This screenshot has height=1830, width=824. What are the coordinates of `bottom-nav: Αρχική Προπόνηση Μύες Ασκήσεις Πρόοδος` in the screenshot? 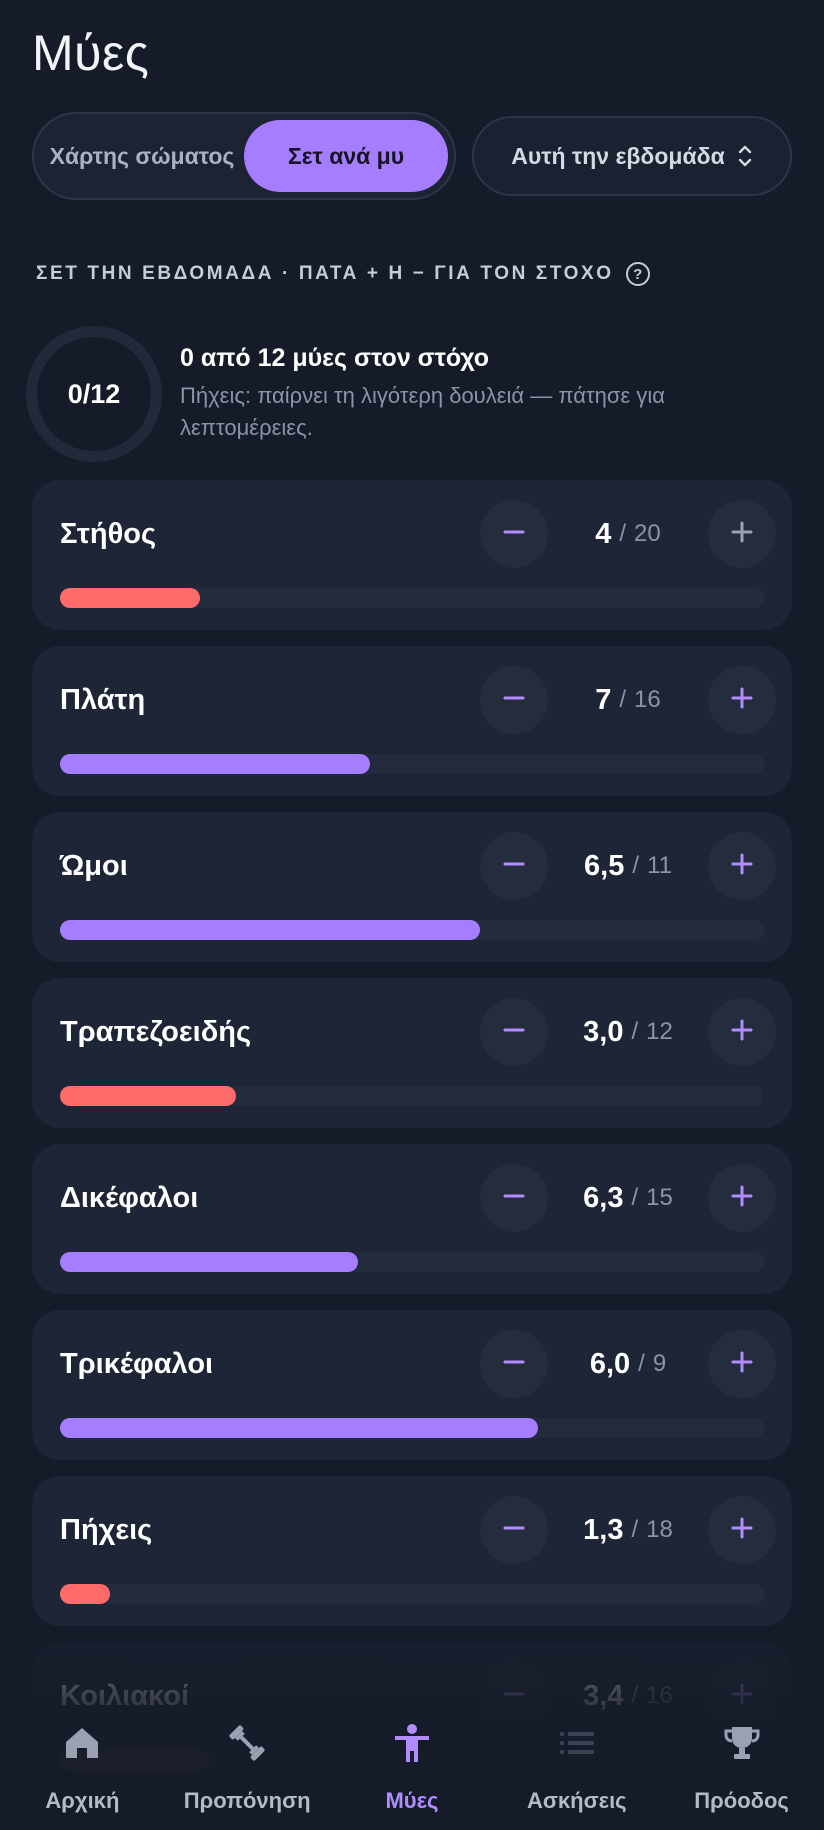 It's located at (412, 1765).